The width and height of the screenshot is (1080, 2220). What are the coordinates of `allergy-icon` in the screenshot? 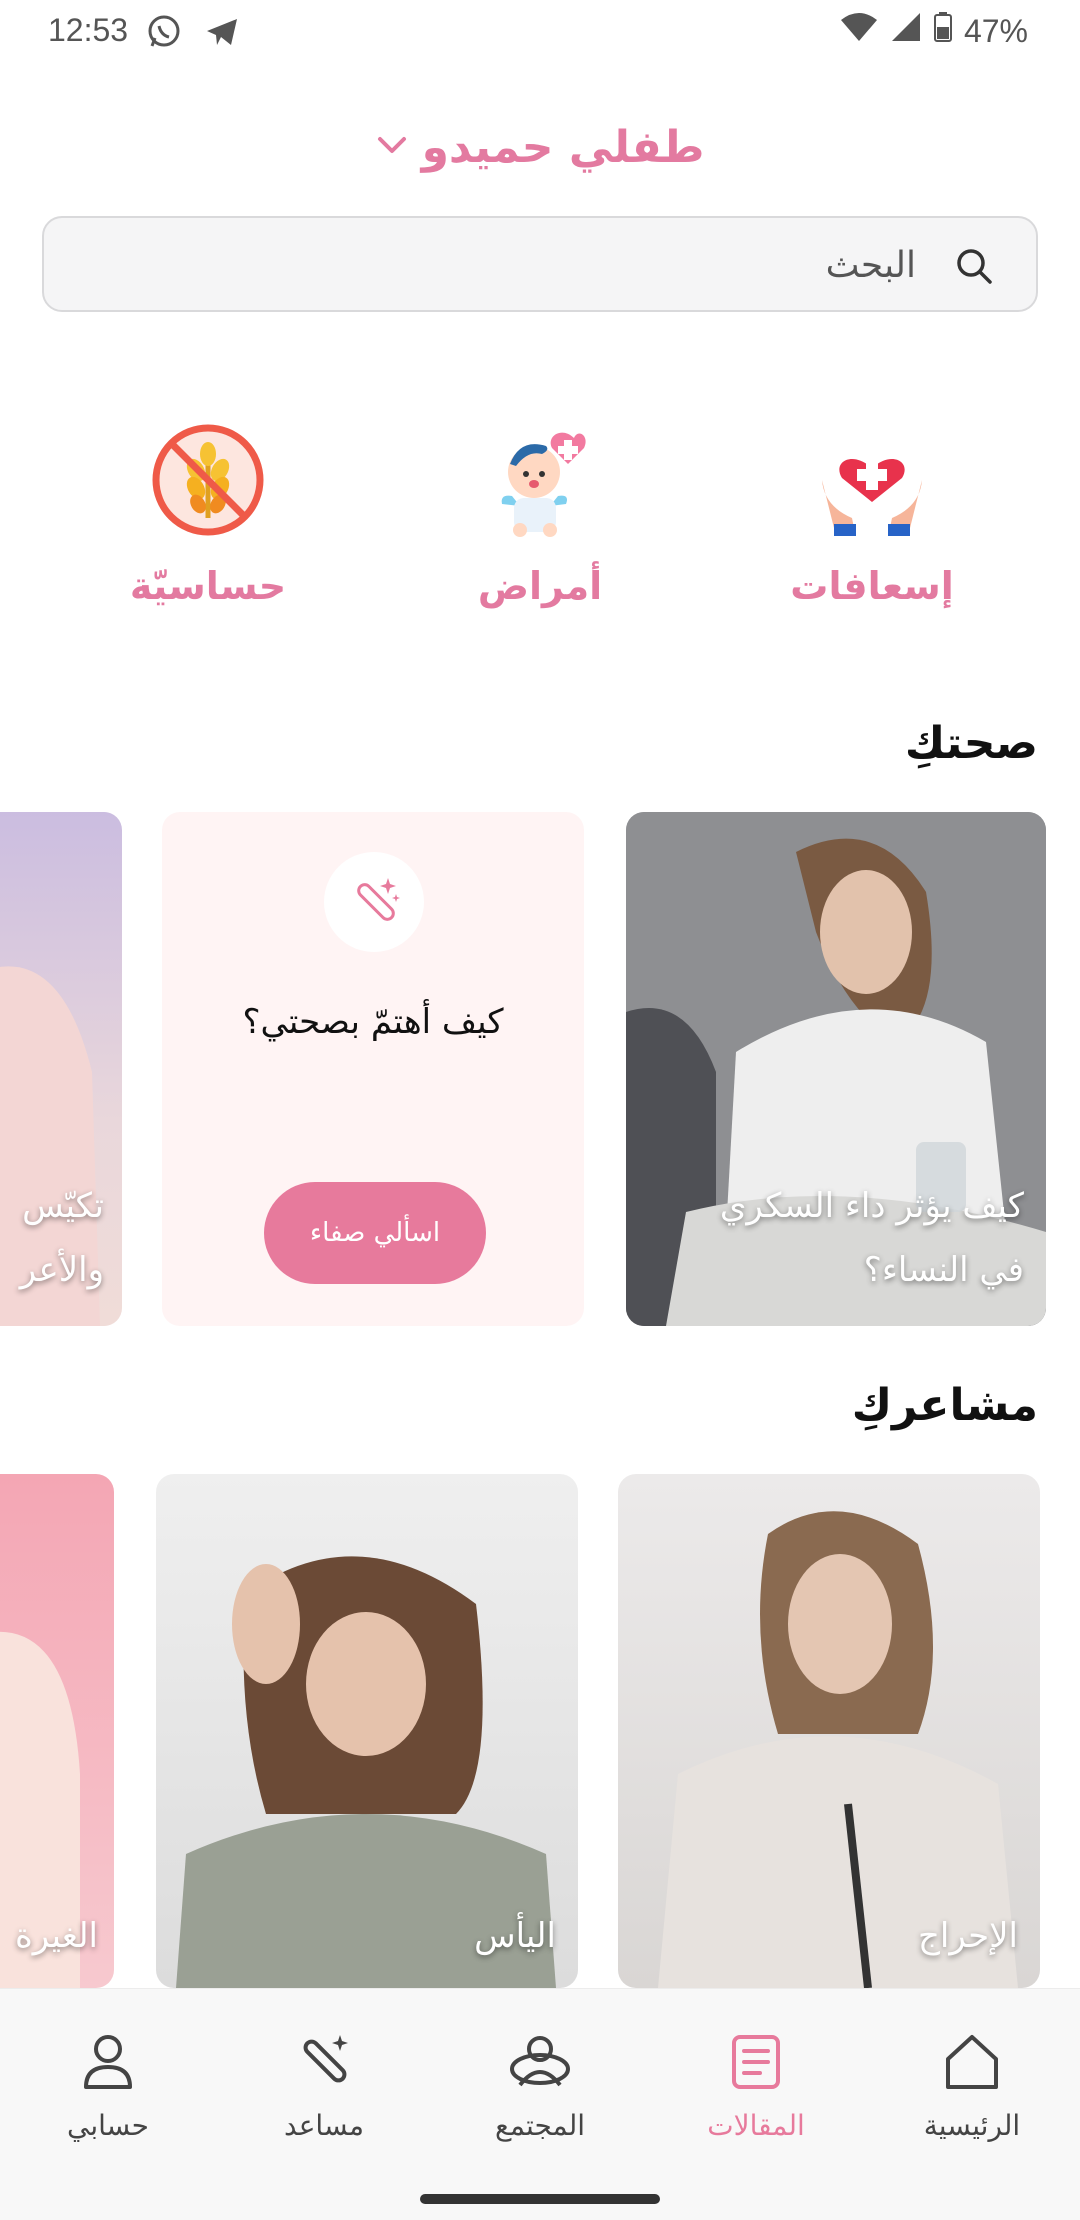 It's located at (208, 480).